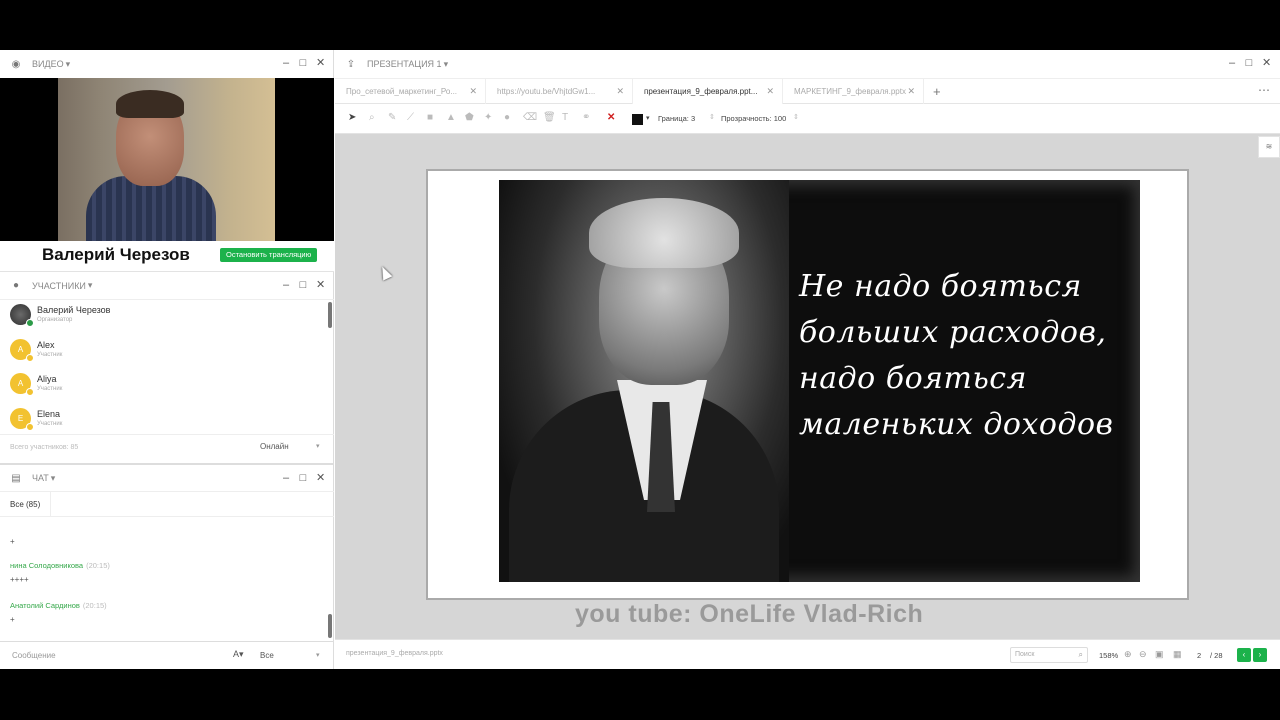 The image size is (1280, 720). Describe the element at coordinates (45, 605) in the screenshot. I see `author-name: Анатолий Сардинов` at that location.